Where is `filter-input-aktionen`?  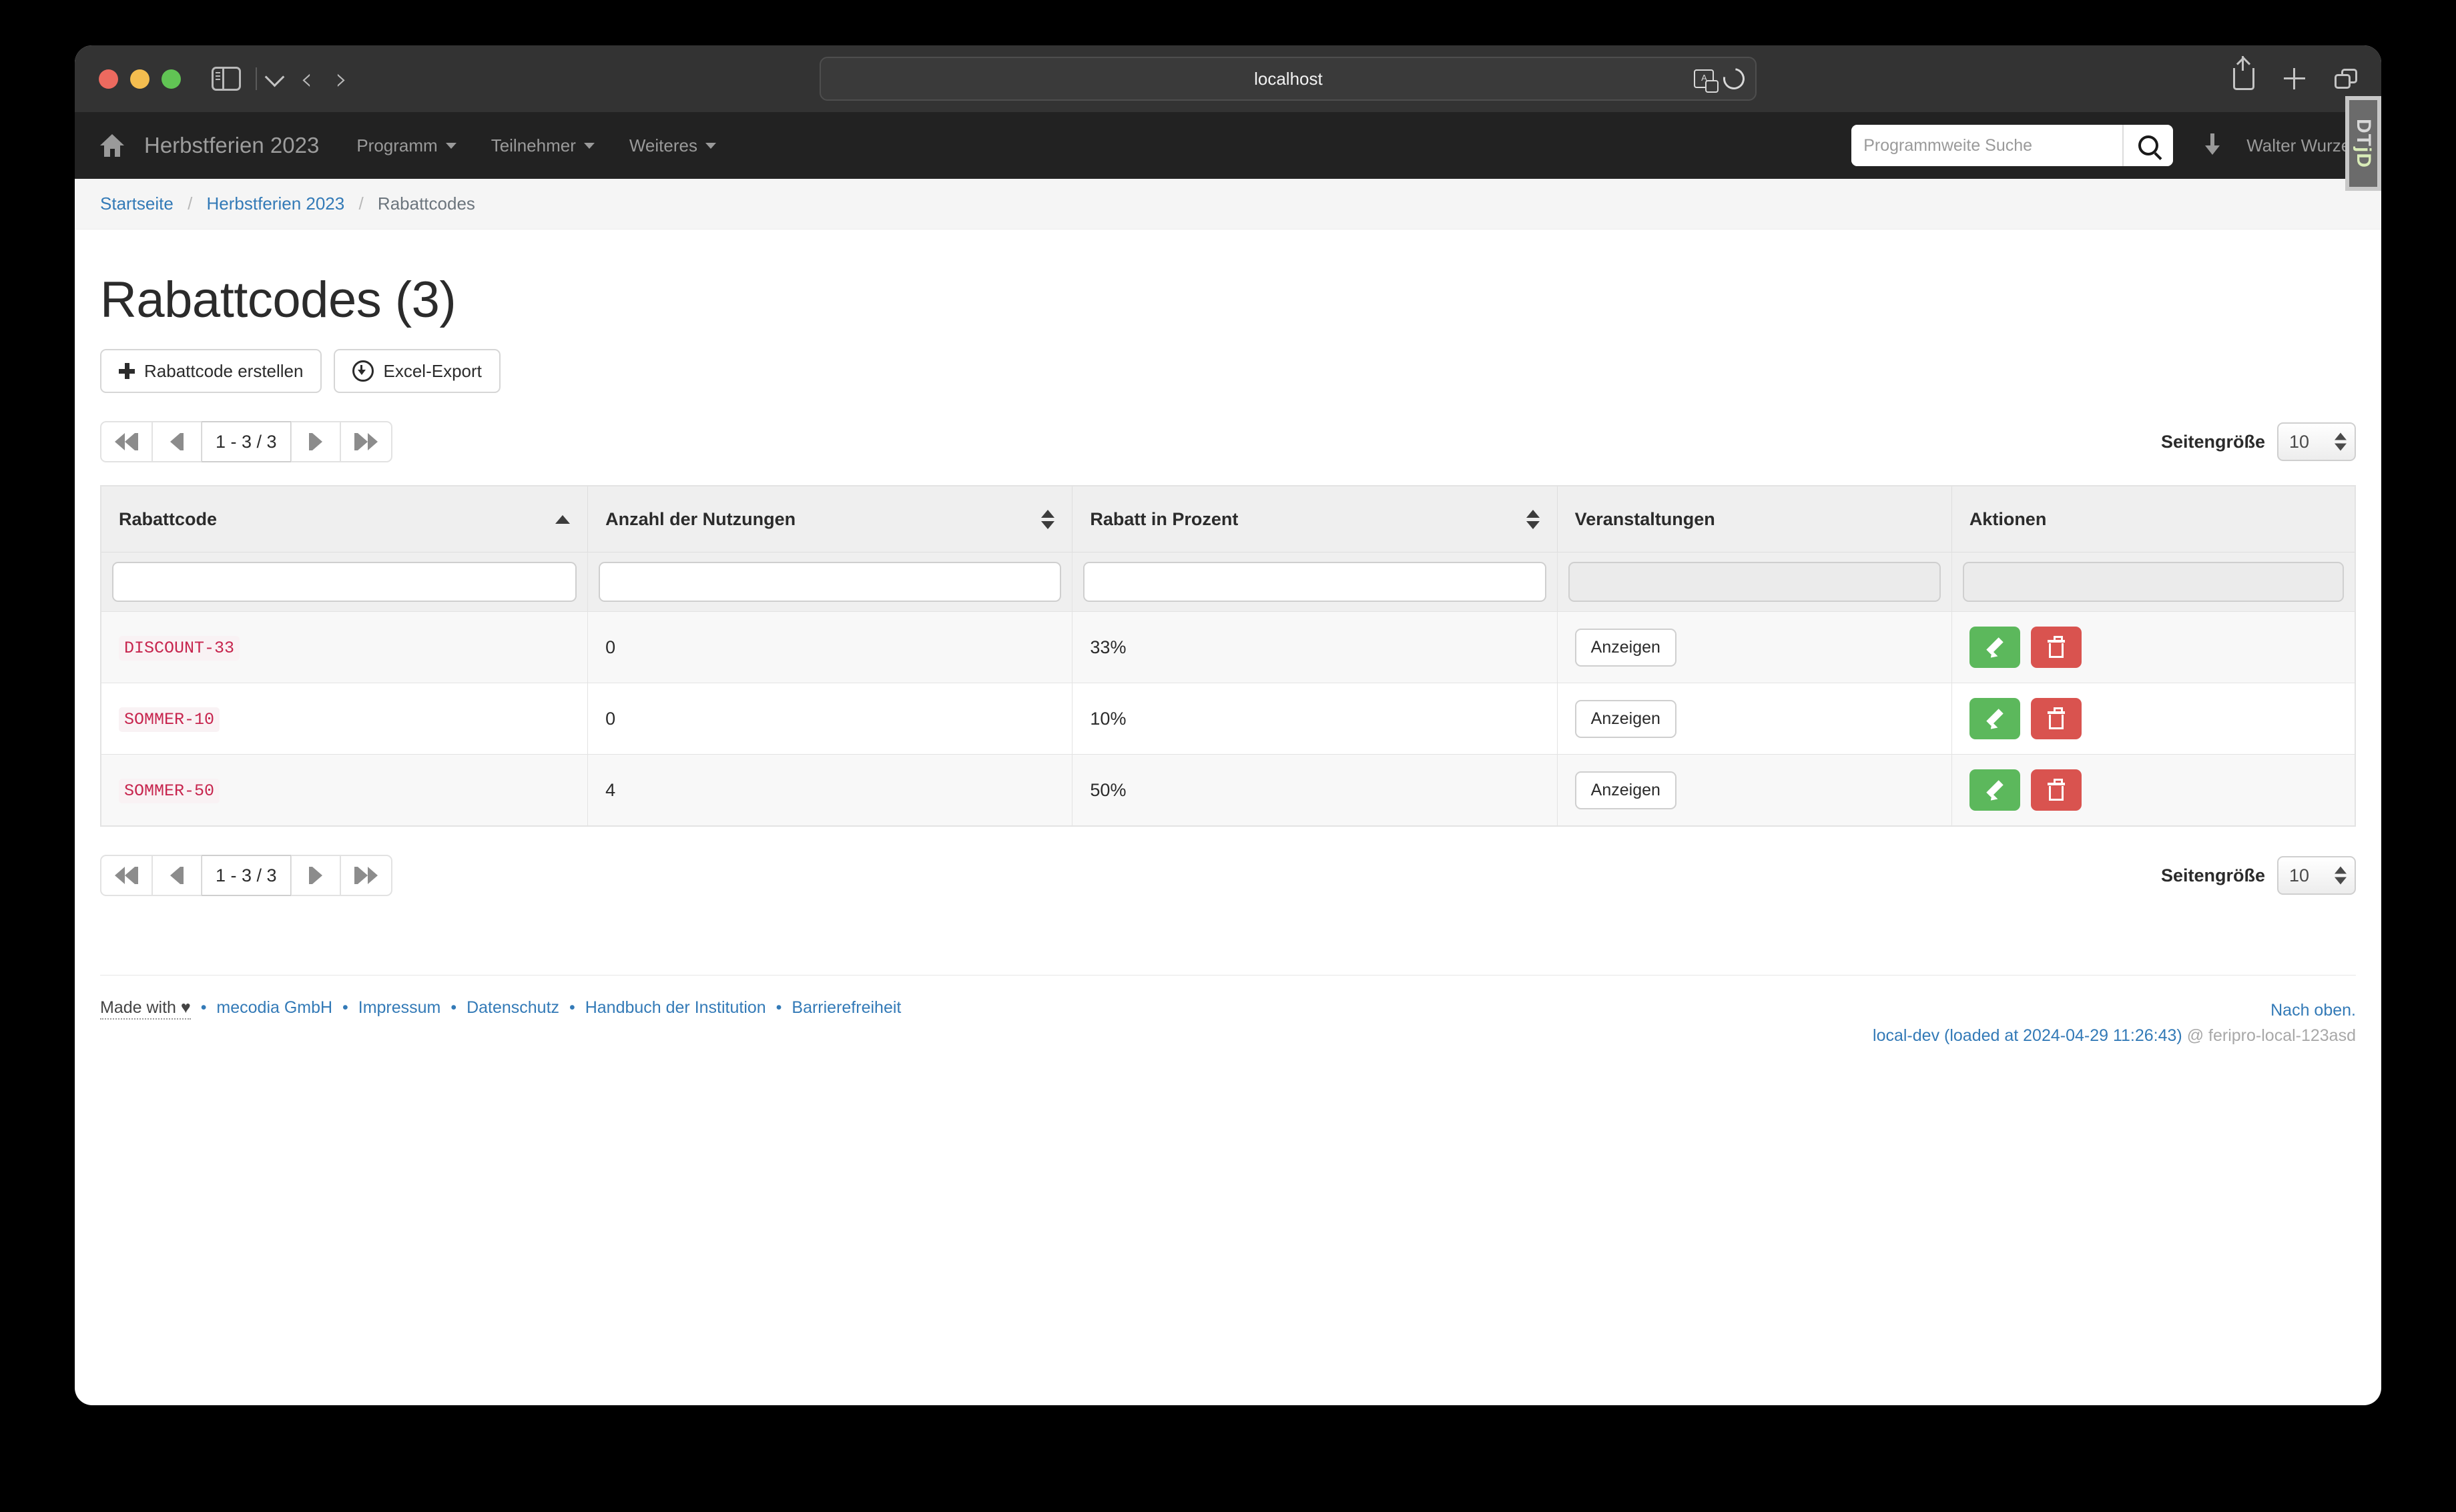 filter-input-aktionen is located at coordinates (2153, 582).